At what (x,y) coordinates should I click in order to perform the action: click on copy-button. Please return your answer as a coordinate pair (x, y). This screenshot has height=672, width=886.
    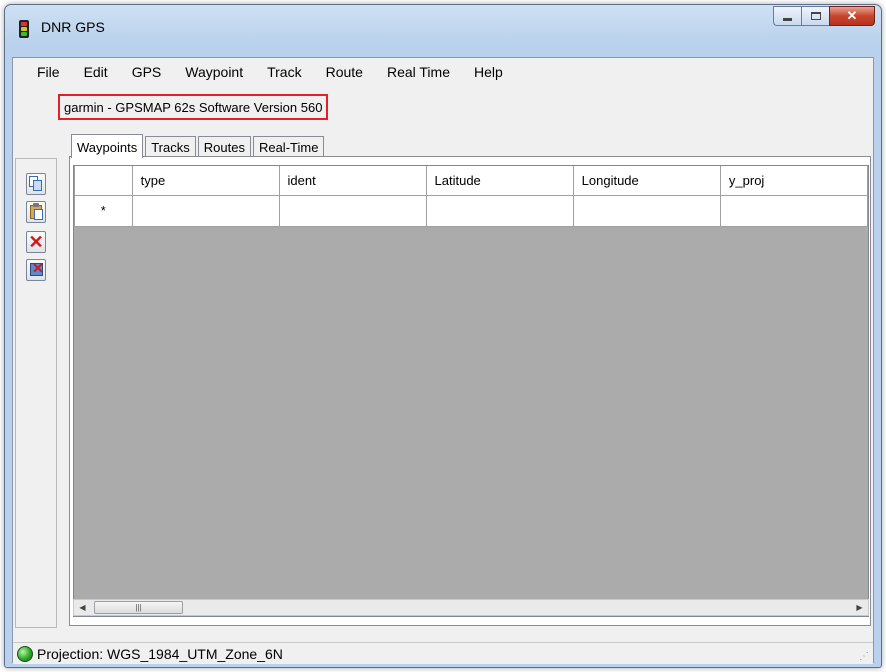
    Looking at the image, I should click on (36, 184).